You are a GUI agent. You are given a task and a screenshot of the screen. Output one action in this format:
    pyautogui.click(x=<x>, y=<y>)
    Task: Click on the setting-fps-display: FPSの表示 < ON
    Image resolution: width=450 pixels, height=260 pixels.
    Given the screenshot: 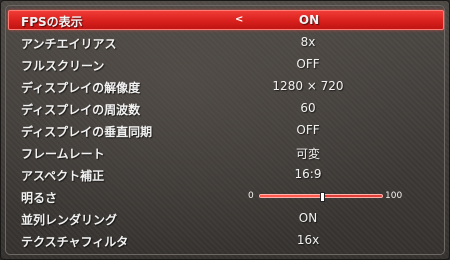 What is the action you would take?
    pyautogui.click(x=226, y=20)
    